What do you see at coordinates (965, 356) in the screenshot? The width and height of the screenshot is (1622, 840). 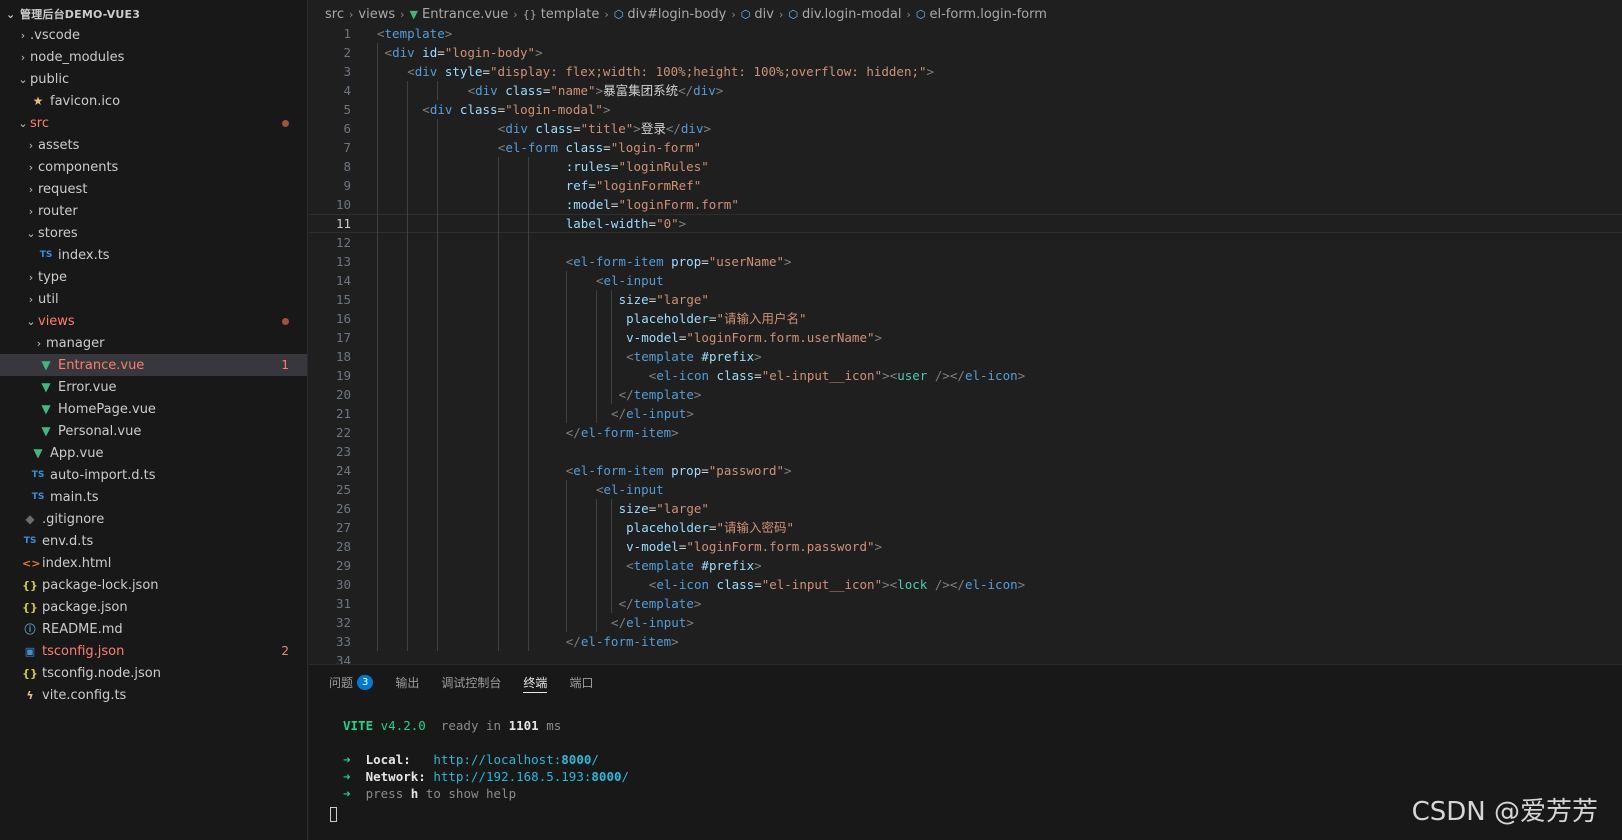 I see `code-line: 18 <template #prefix>` at bounding box center [965, 356].